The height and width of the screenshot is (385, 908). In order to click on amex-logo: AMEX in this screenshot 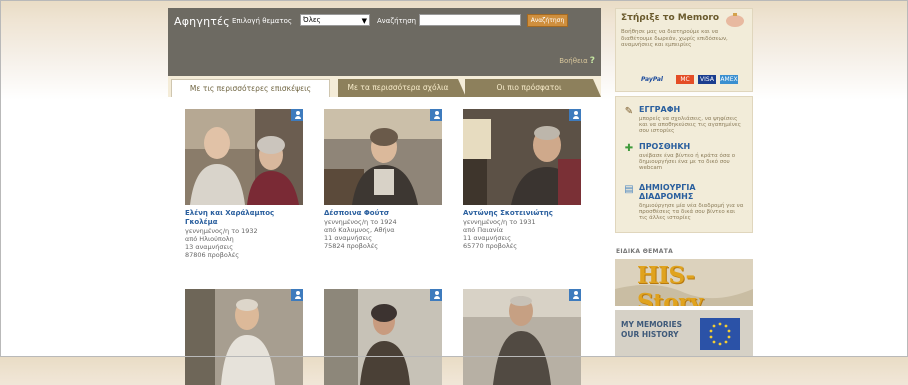, I will do `click(729, 79)`.